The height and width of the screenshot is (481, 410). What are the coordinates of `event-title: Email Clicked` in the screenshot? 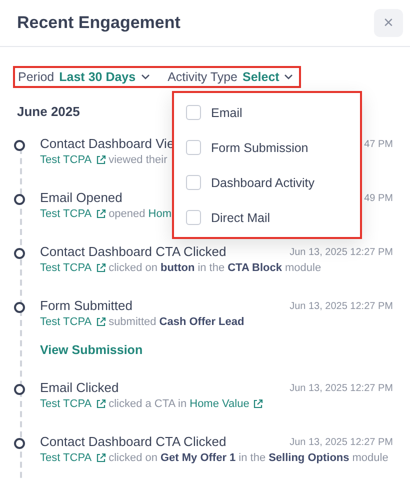 It's located at (79, 387).